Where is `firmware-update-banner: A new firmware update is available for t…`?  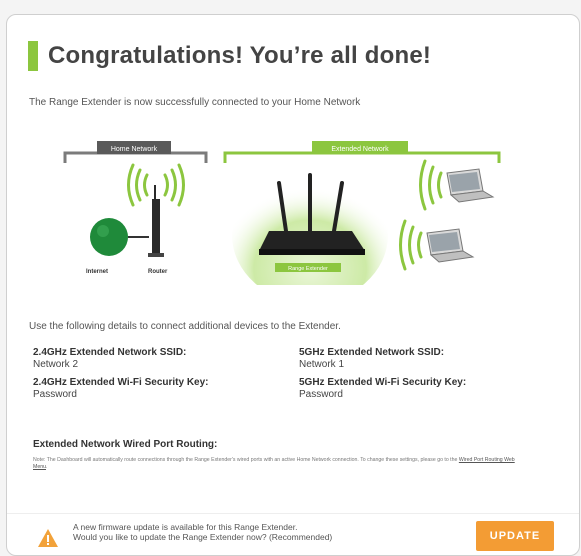 firmware-update-banner: A new firmware update is available for t… is located at coordinates (293, 533).